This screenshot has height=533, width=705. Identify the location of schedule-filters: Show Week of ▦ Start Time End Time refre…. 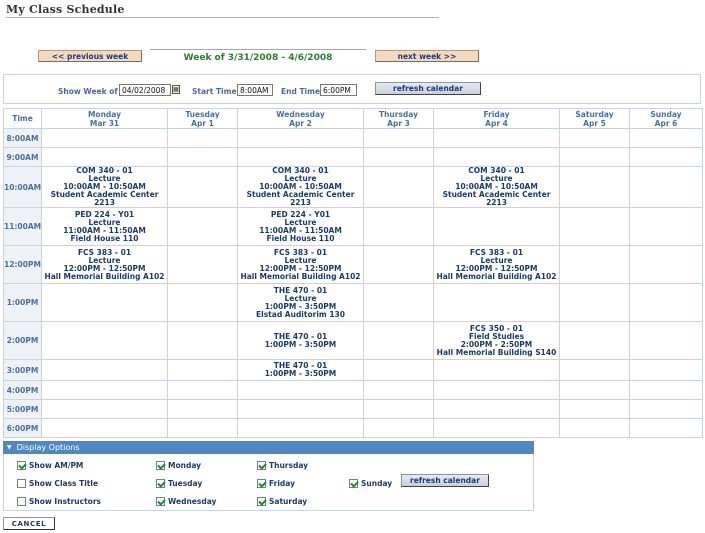
(352, 89).